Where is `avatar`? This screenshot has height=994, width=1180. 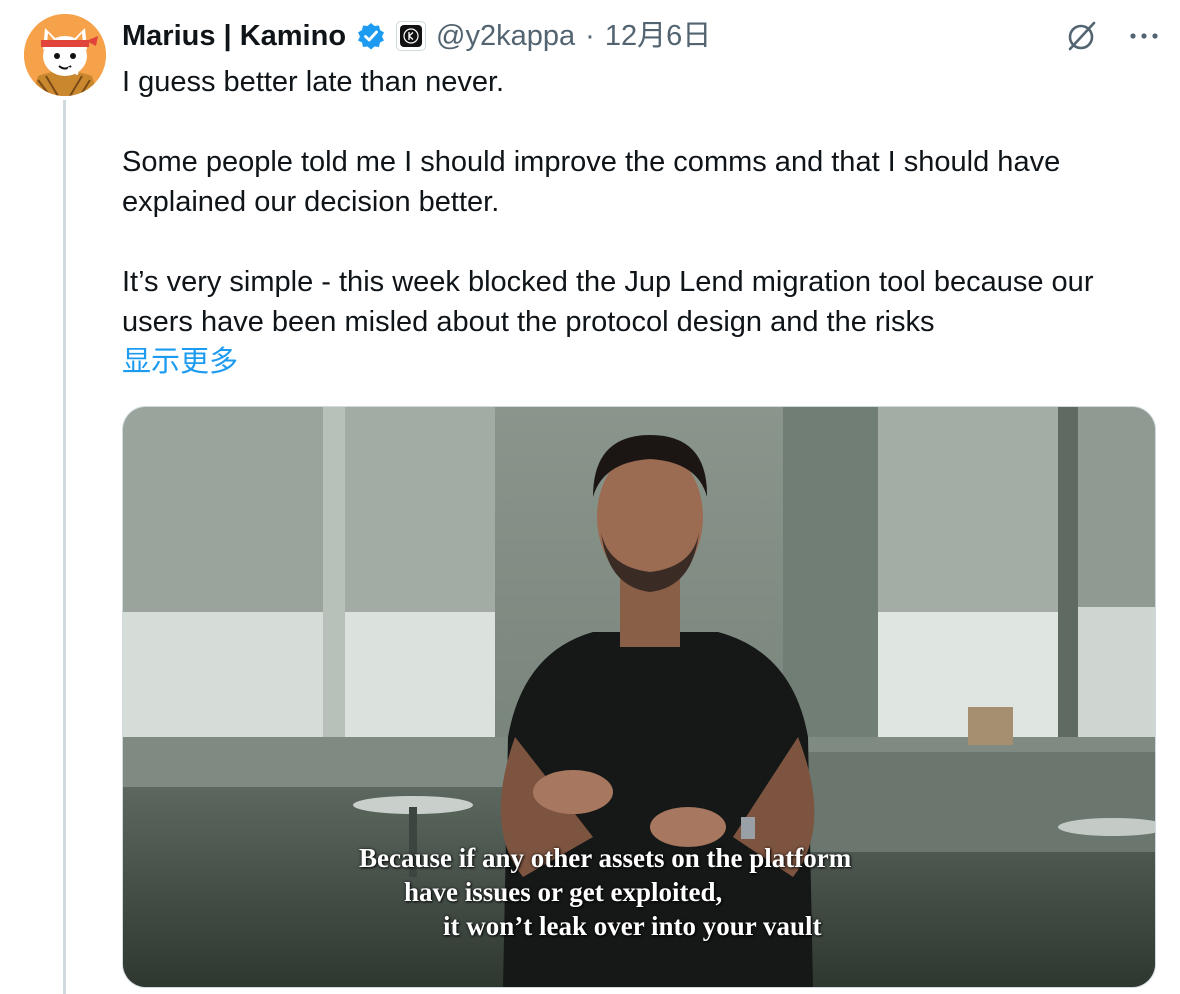
avatar is located at coordinates (65, 55).